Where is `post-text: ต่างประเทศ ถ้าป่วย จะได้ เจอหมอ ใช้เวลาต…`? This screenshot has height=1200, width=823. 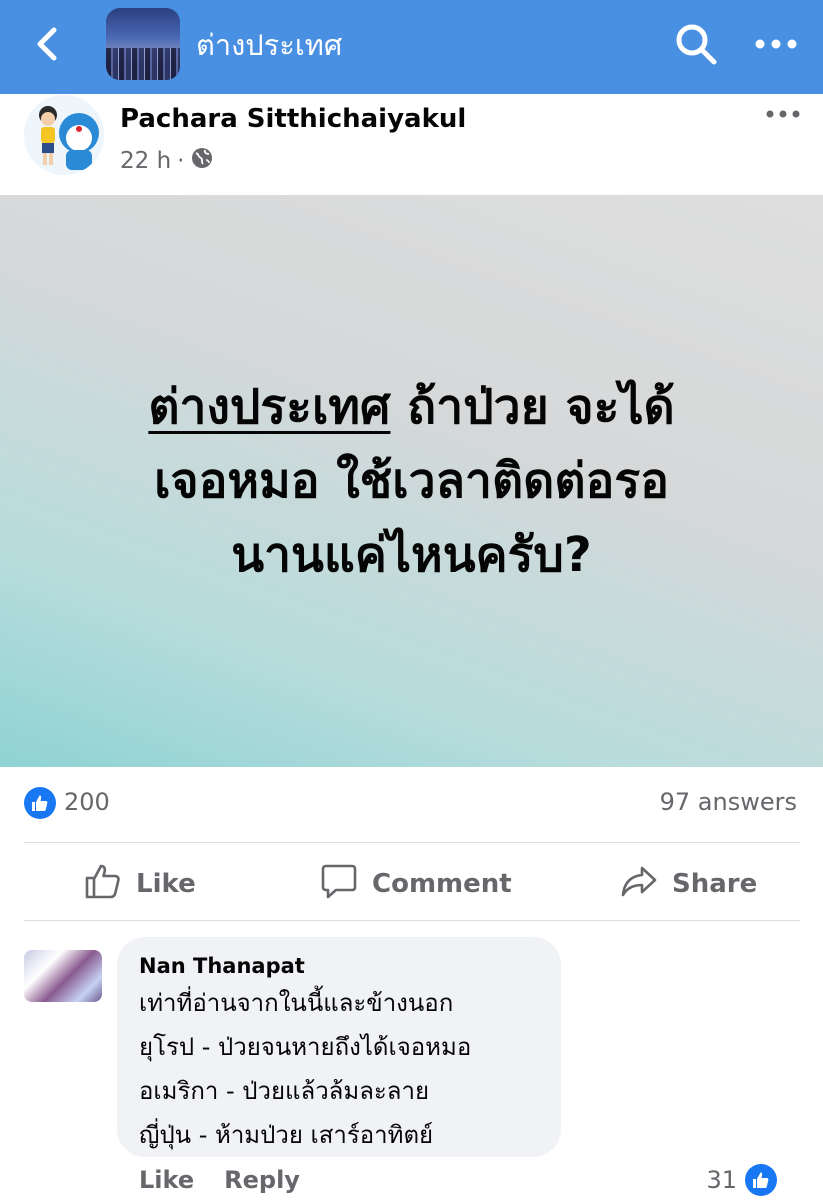
post-text: ต่างประเทศ ถ้าป่วย จะได้ เจอหมอ ใช้เวลาต… is located at coordinates (412, 481).